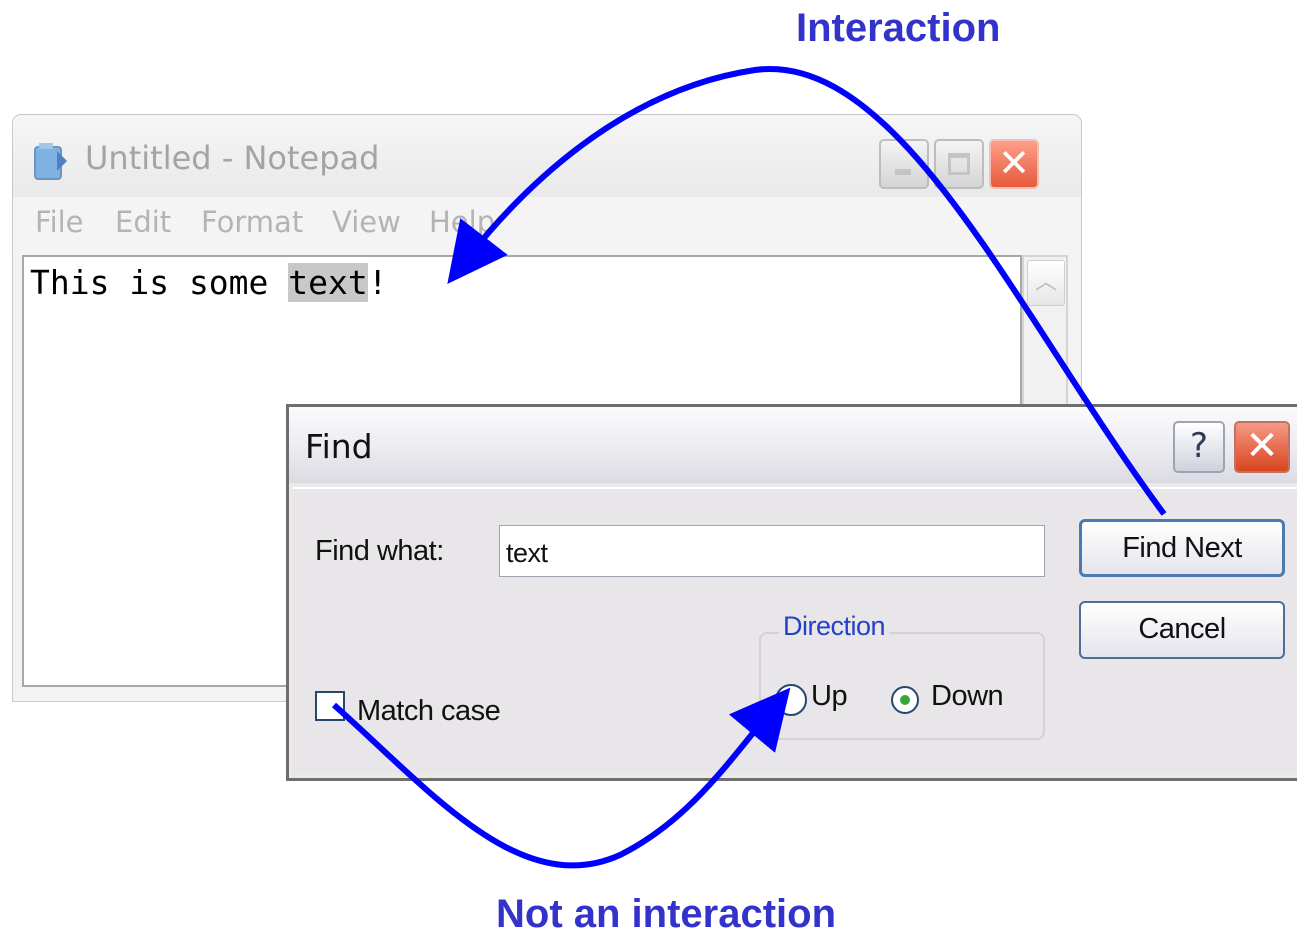  I want to click on scroll-up-button: ︿, so click(1046, 283).